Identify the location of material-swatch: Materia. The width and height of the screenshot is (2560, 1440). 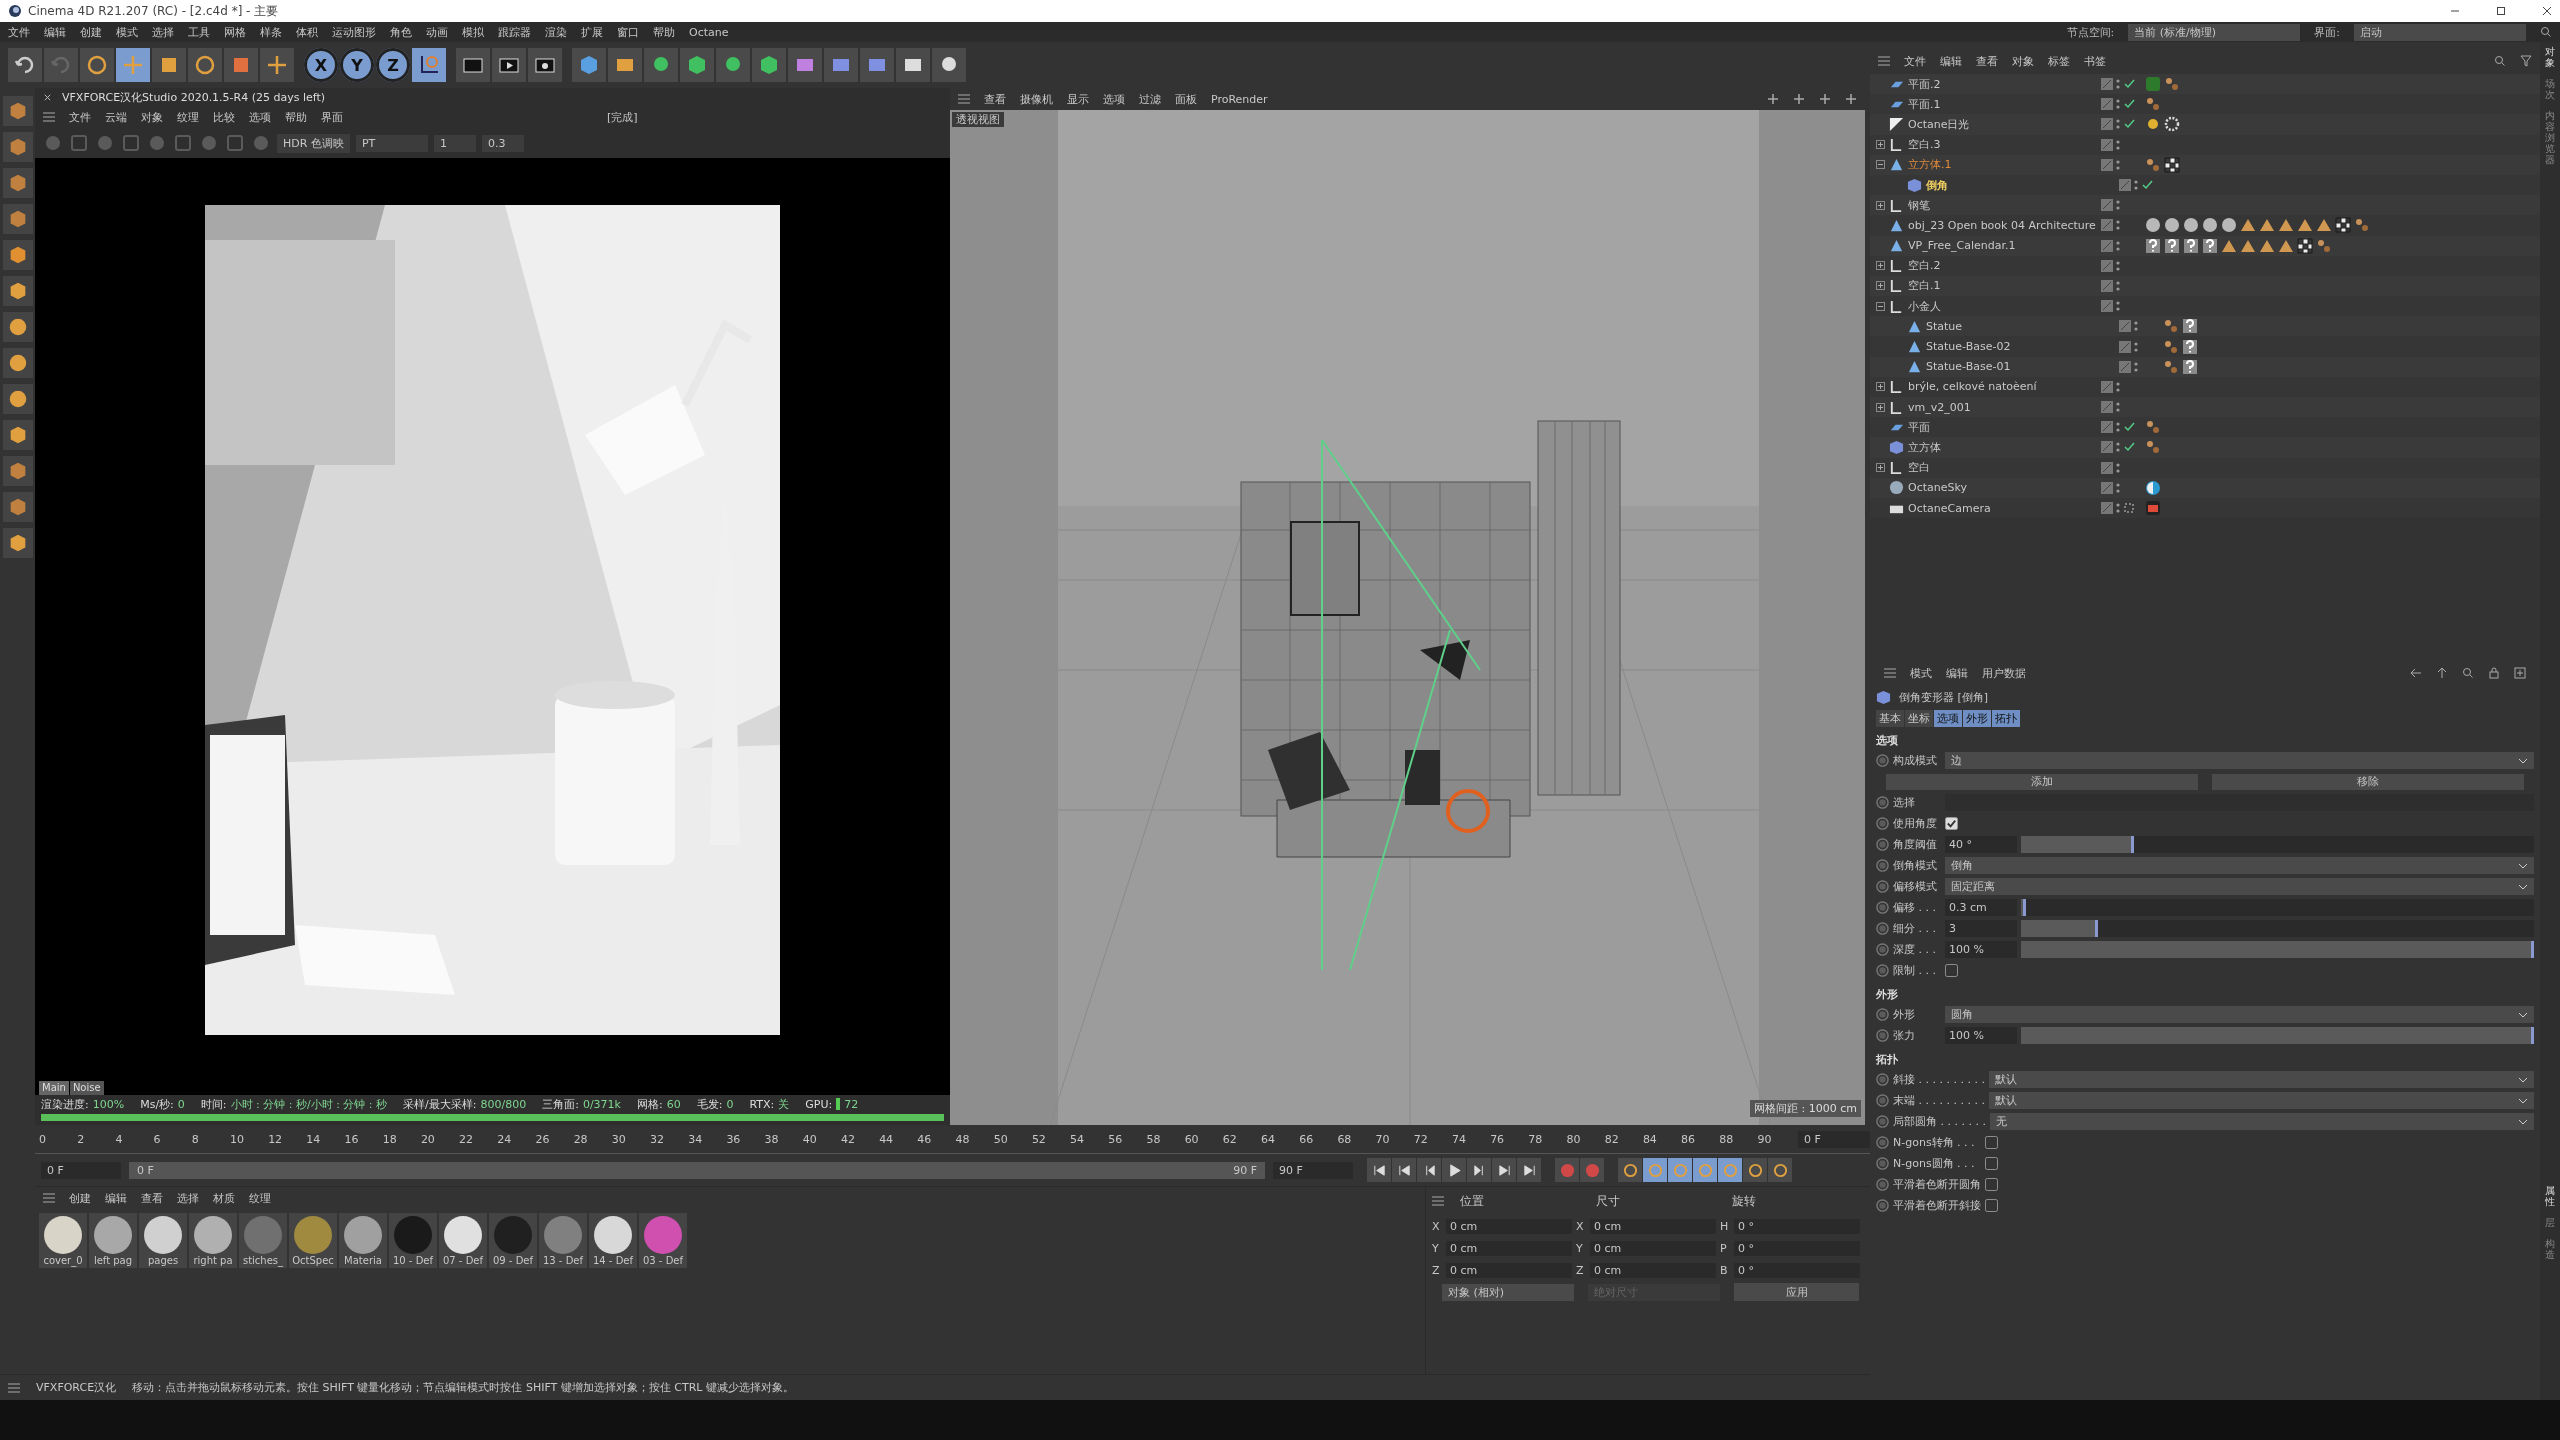
(363, 1240).